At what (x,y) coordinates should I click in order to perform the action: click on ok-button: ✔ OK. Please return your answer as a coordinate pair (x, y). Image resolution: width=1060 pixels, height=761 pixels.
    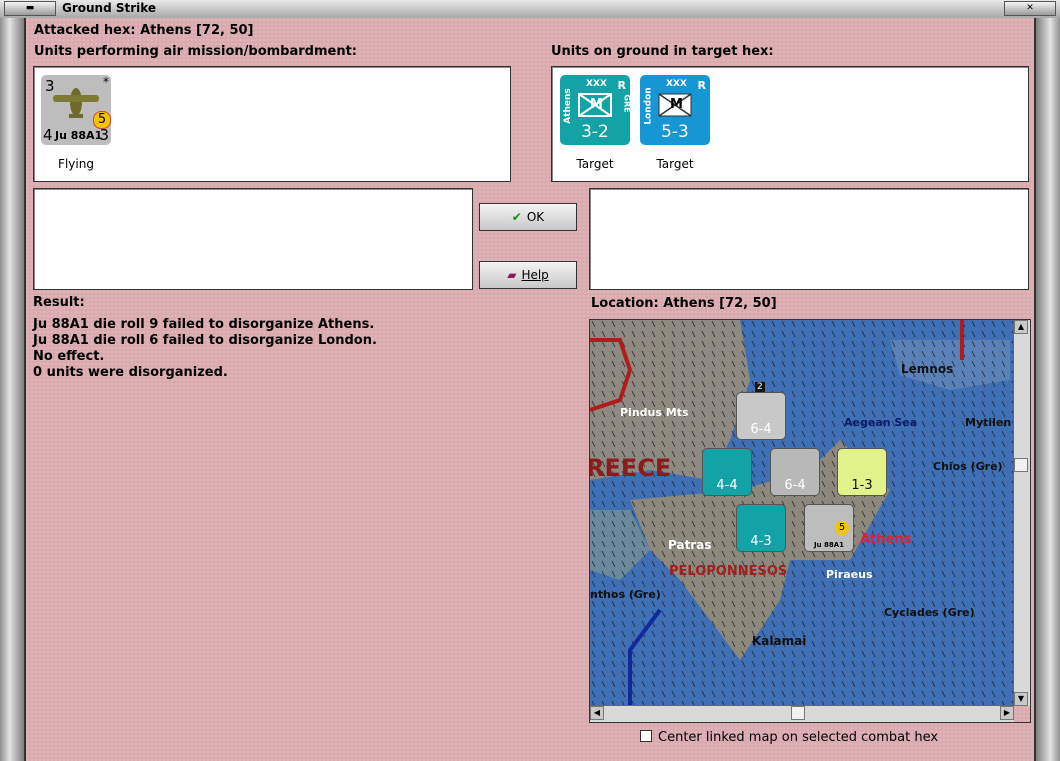
    Looking at the image, I should click on (528, 217).